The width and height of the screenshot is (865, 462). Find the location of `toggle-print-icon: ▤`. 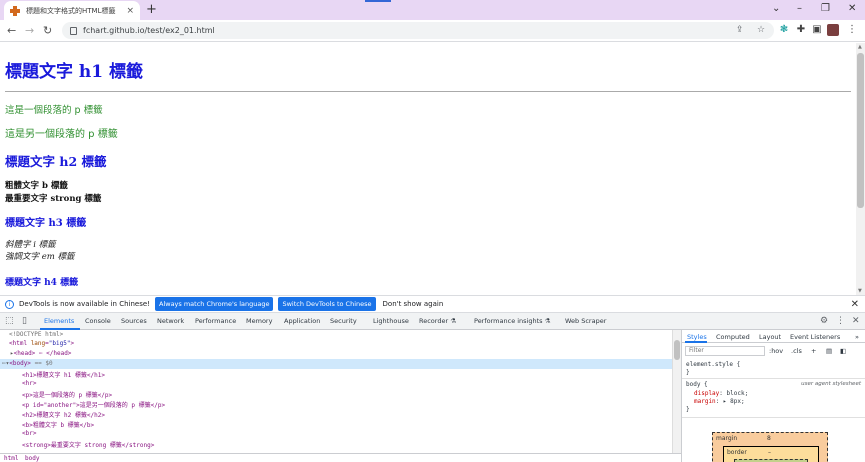

toggle-print-icon: ▤ is located at coordinates (829, 351).